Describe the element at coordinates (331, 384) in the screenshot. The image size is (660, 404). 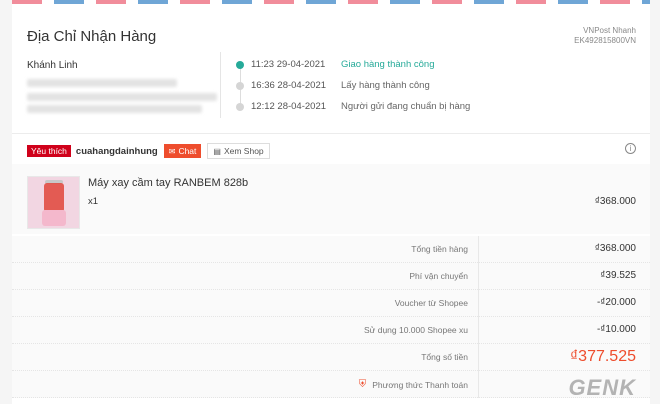
I see `summary-row-payment: ⛨ Phương thức Thanh toán` at that location.